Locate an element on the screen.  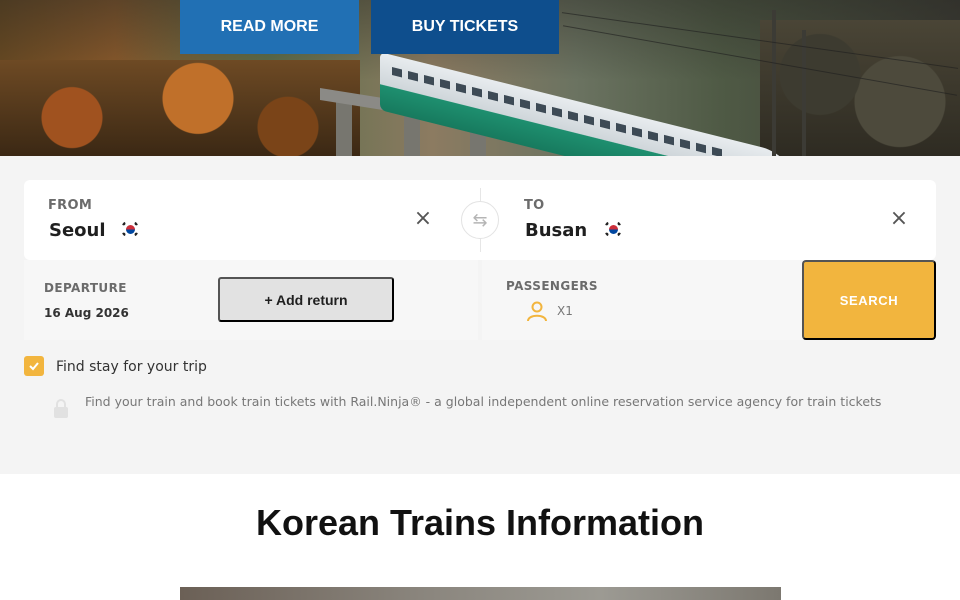
page-section-title: Korean Trains Information is located at coordinates (480, 522).